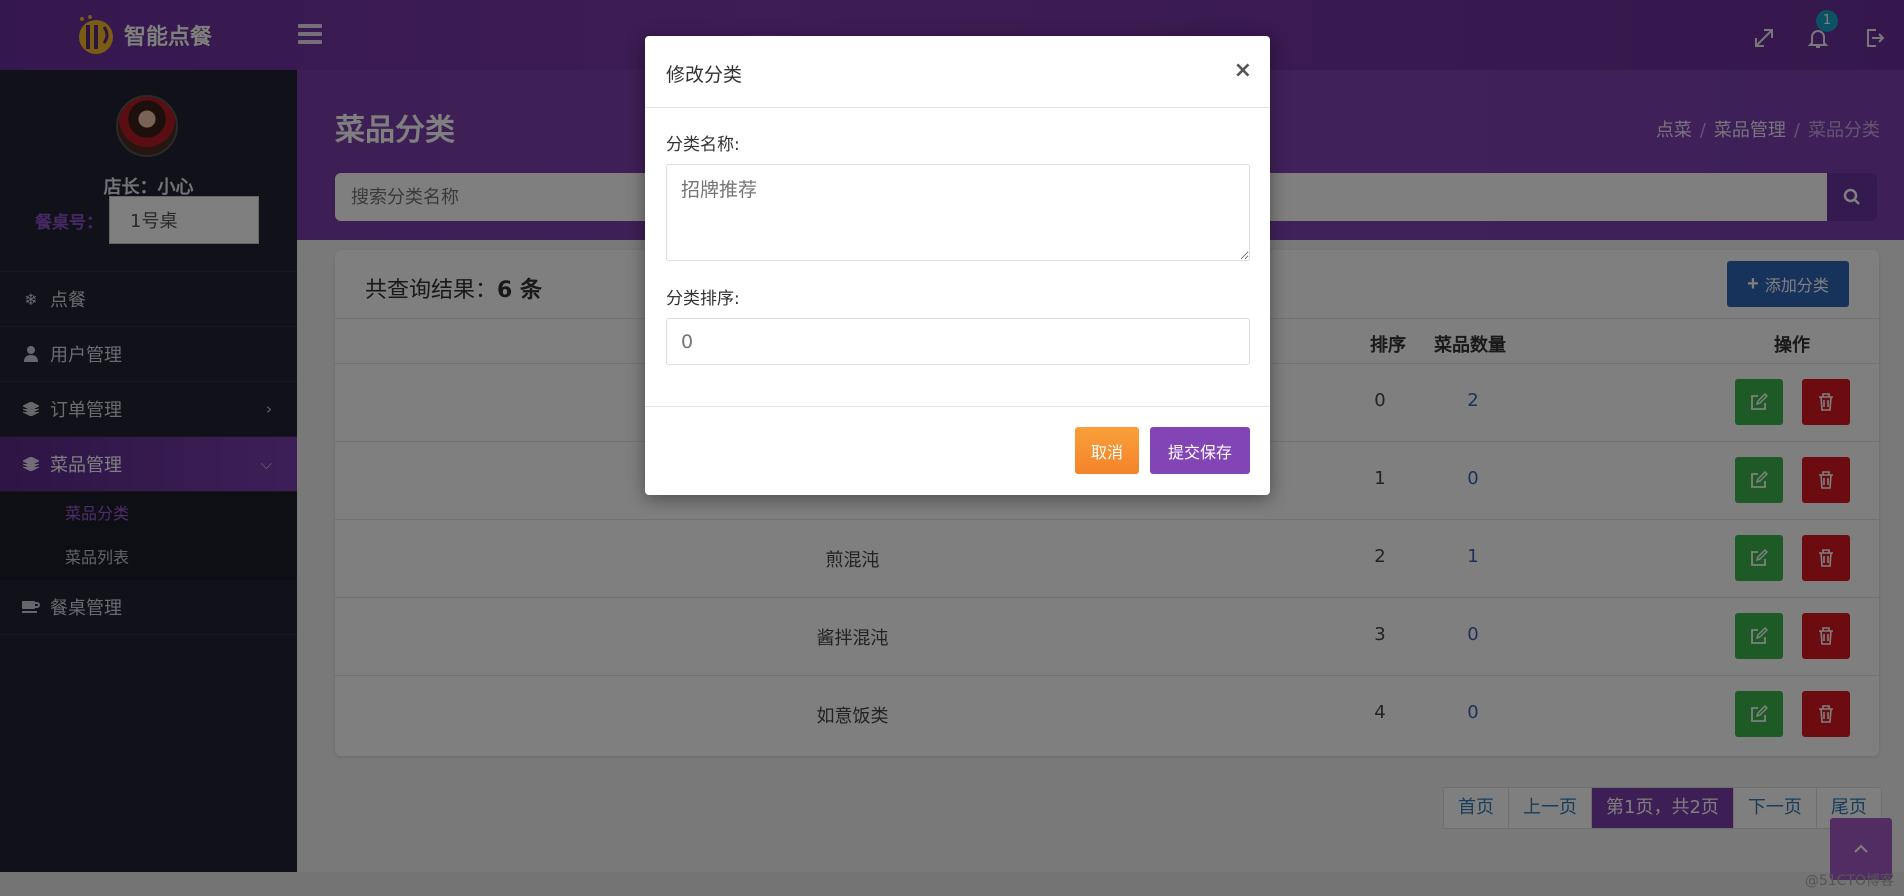  Describe the element at coordinates (1200, 450) in the screenshot. I see `save-button: 提交保存` at that location.